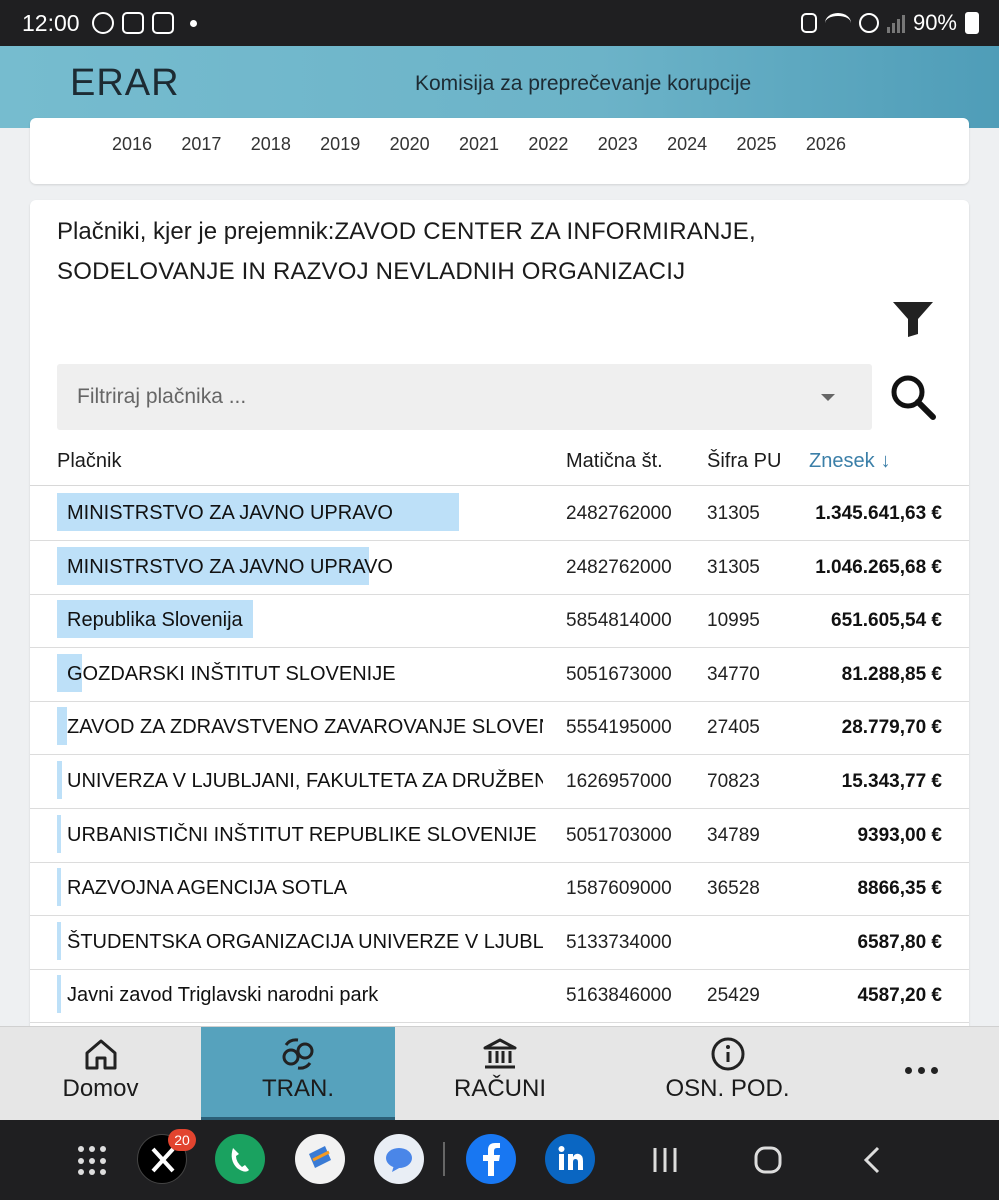 This screenshot has height=1200, width=999. I want to click on nav-item-basic-data: OSN. POD., so click(727, 1074).